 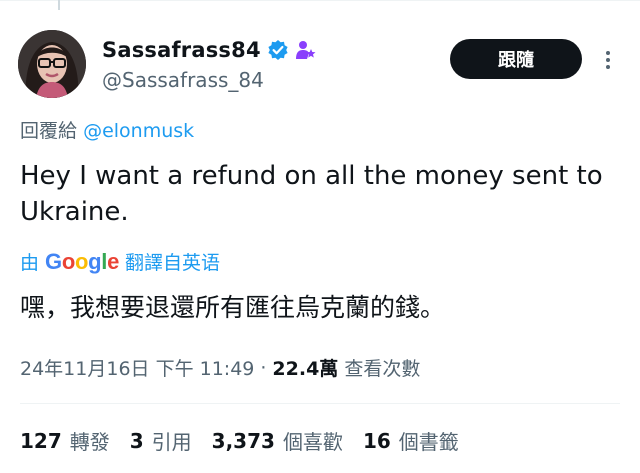 I want to click on stat-retweets: 127 轉發, so click(x=65, y=440).